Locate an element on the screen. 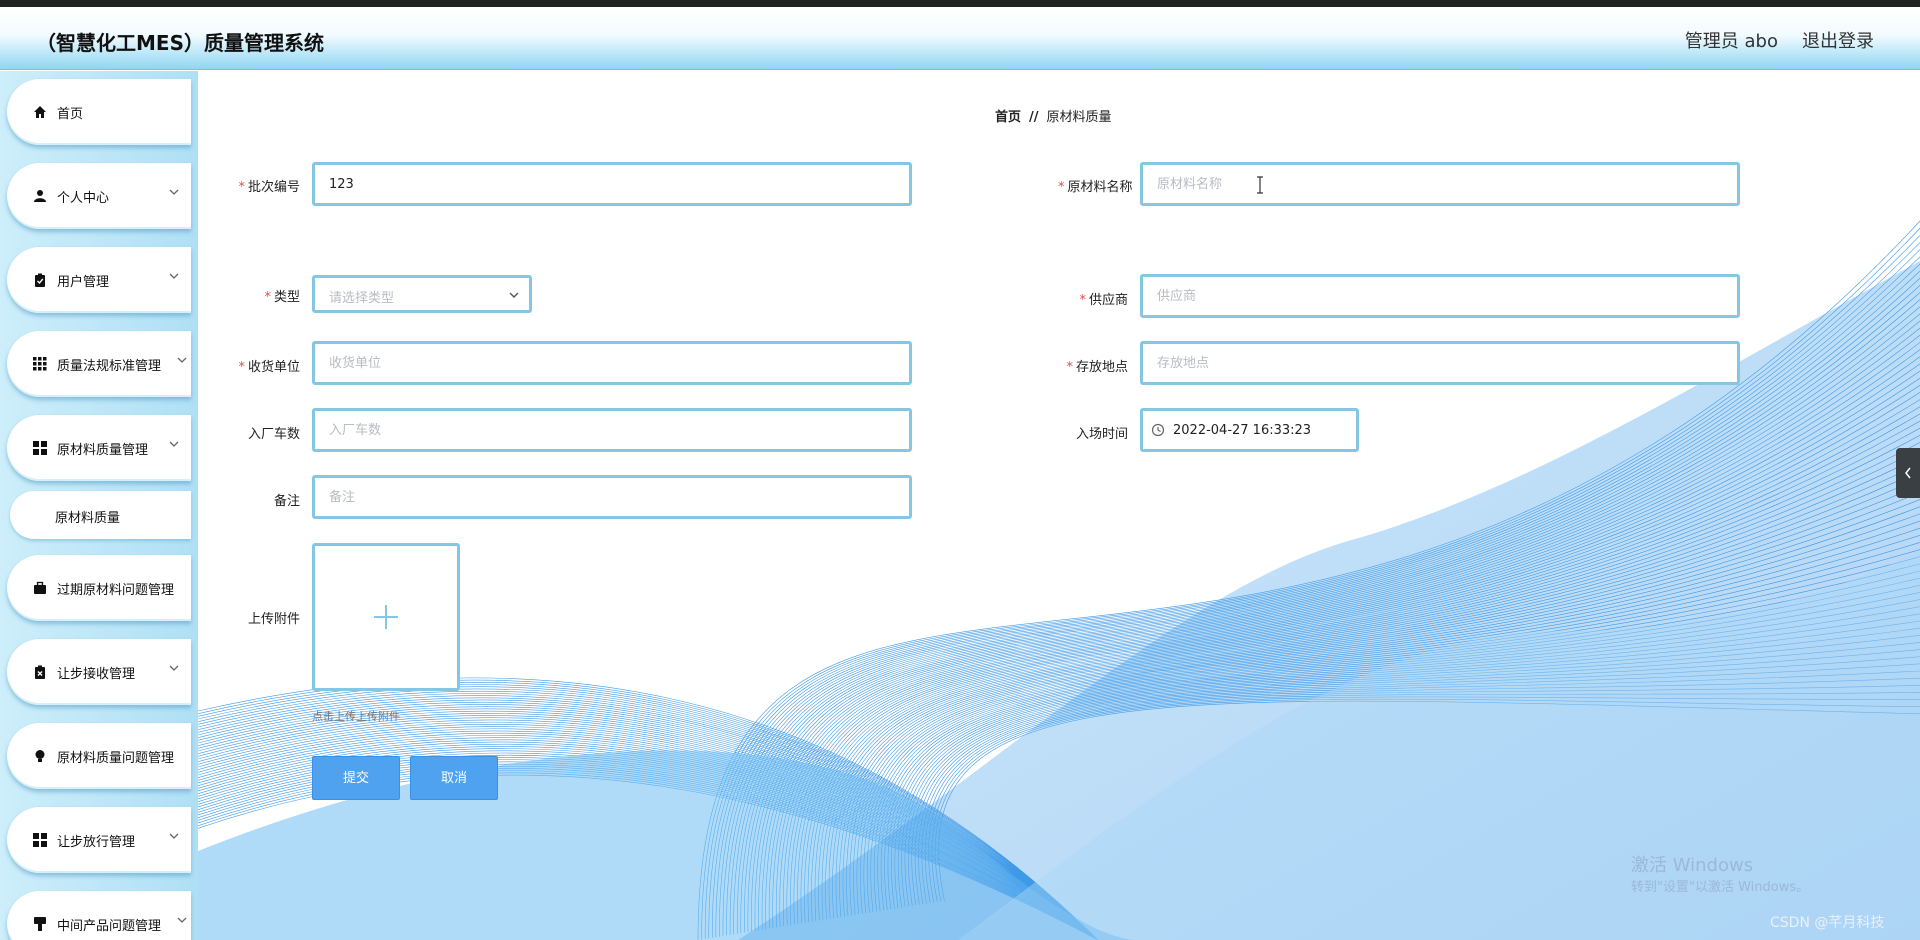  attachment-label: 上传附件 is located at coordinates (273, 619).